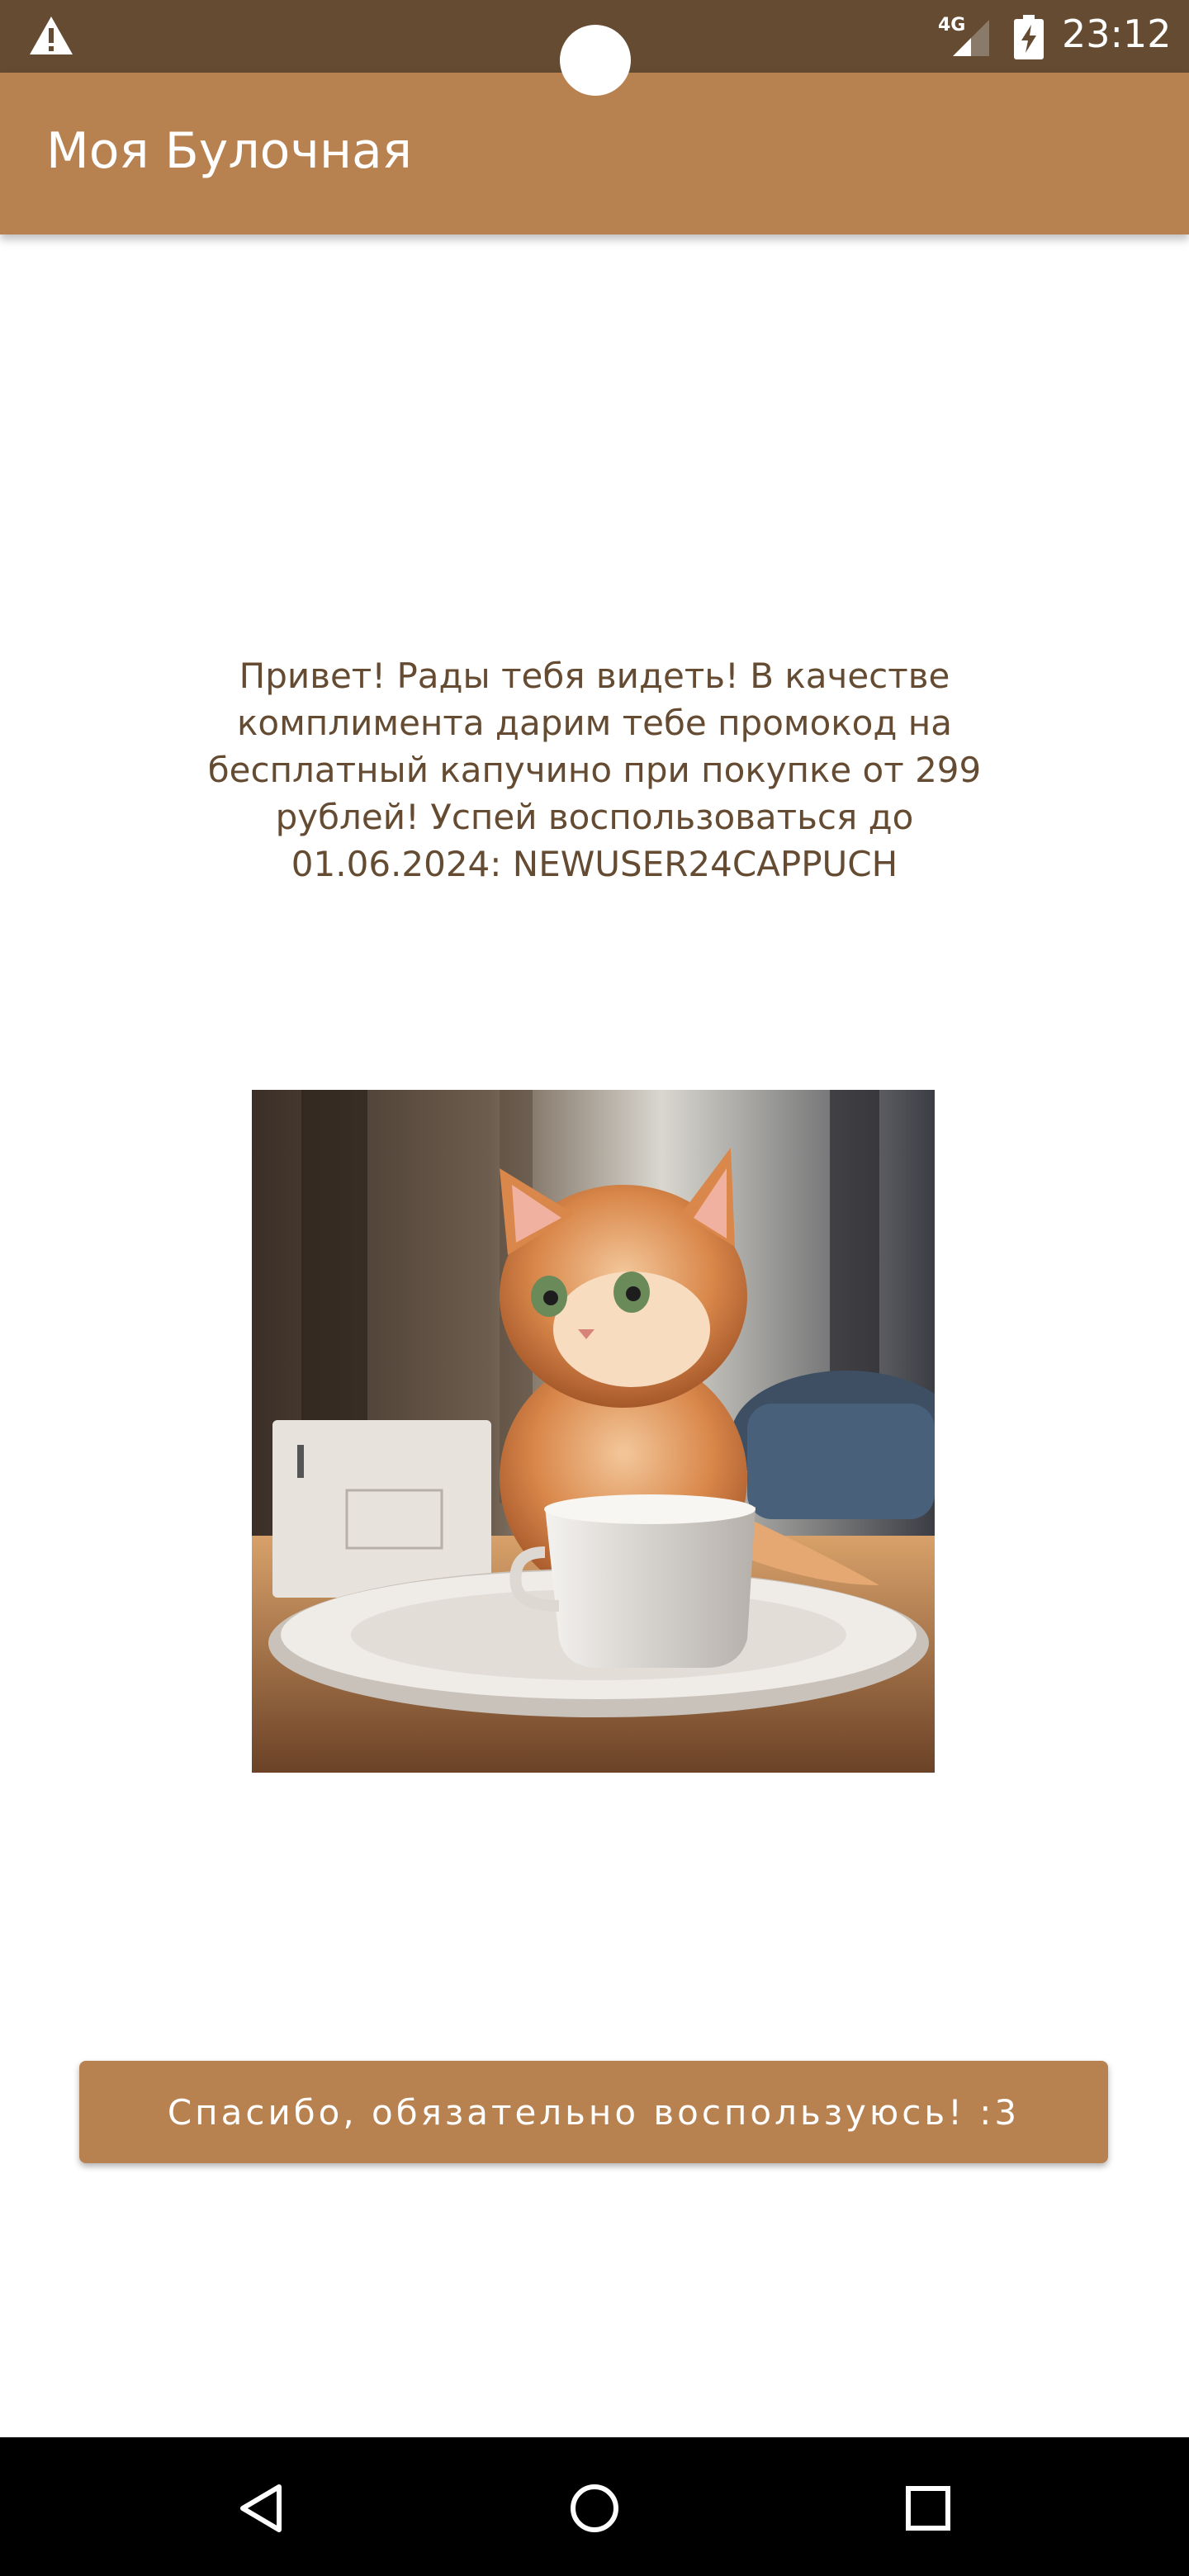 The image size is (1189, 2576). Describe the element at coordinates (1029, 37) in the screenshot. I see `battery-charging-icon` at that location.